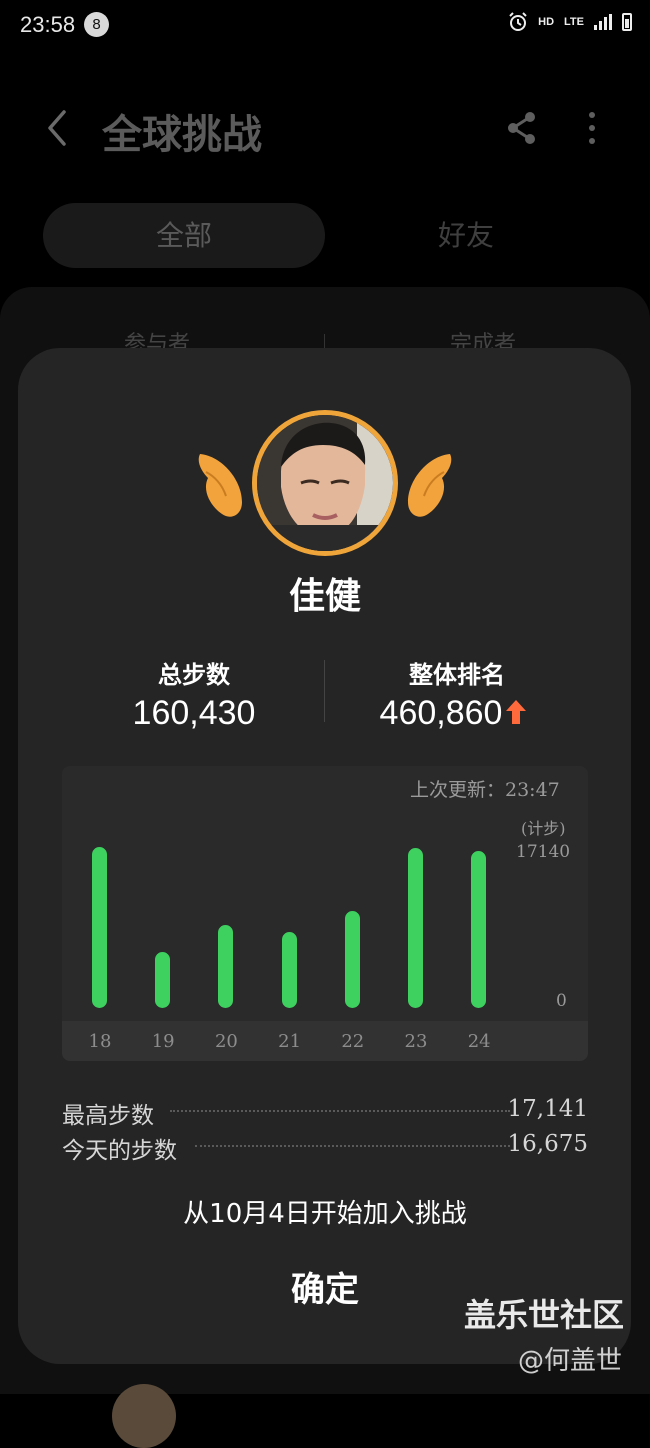  Describe the element at coordinates (108, 1116) in the screenshot. I see `max-steps-label: 最高步数` at that location.